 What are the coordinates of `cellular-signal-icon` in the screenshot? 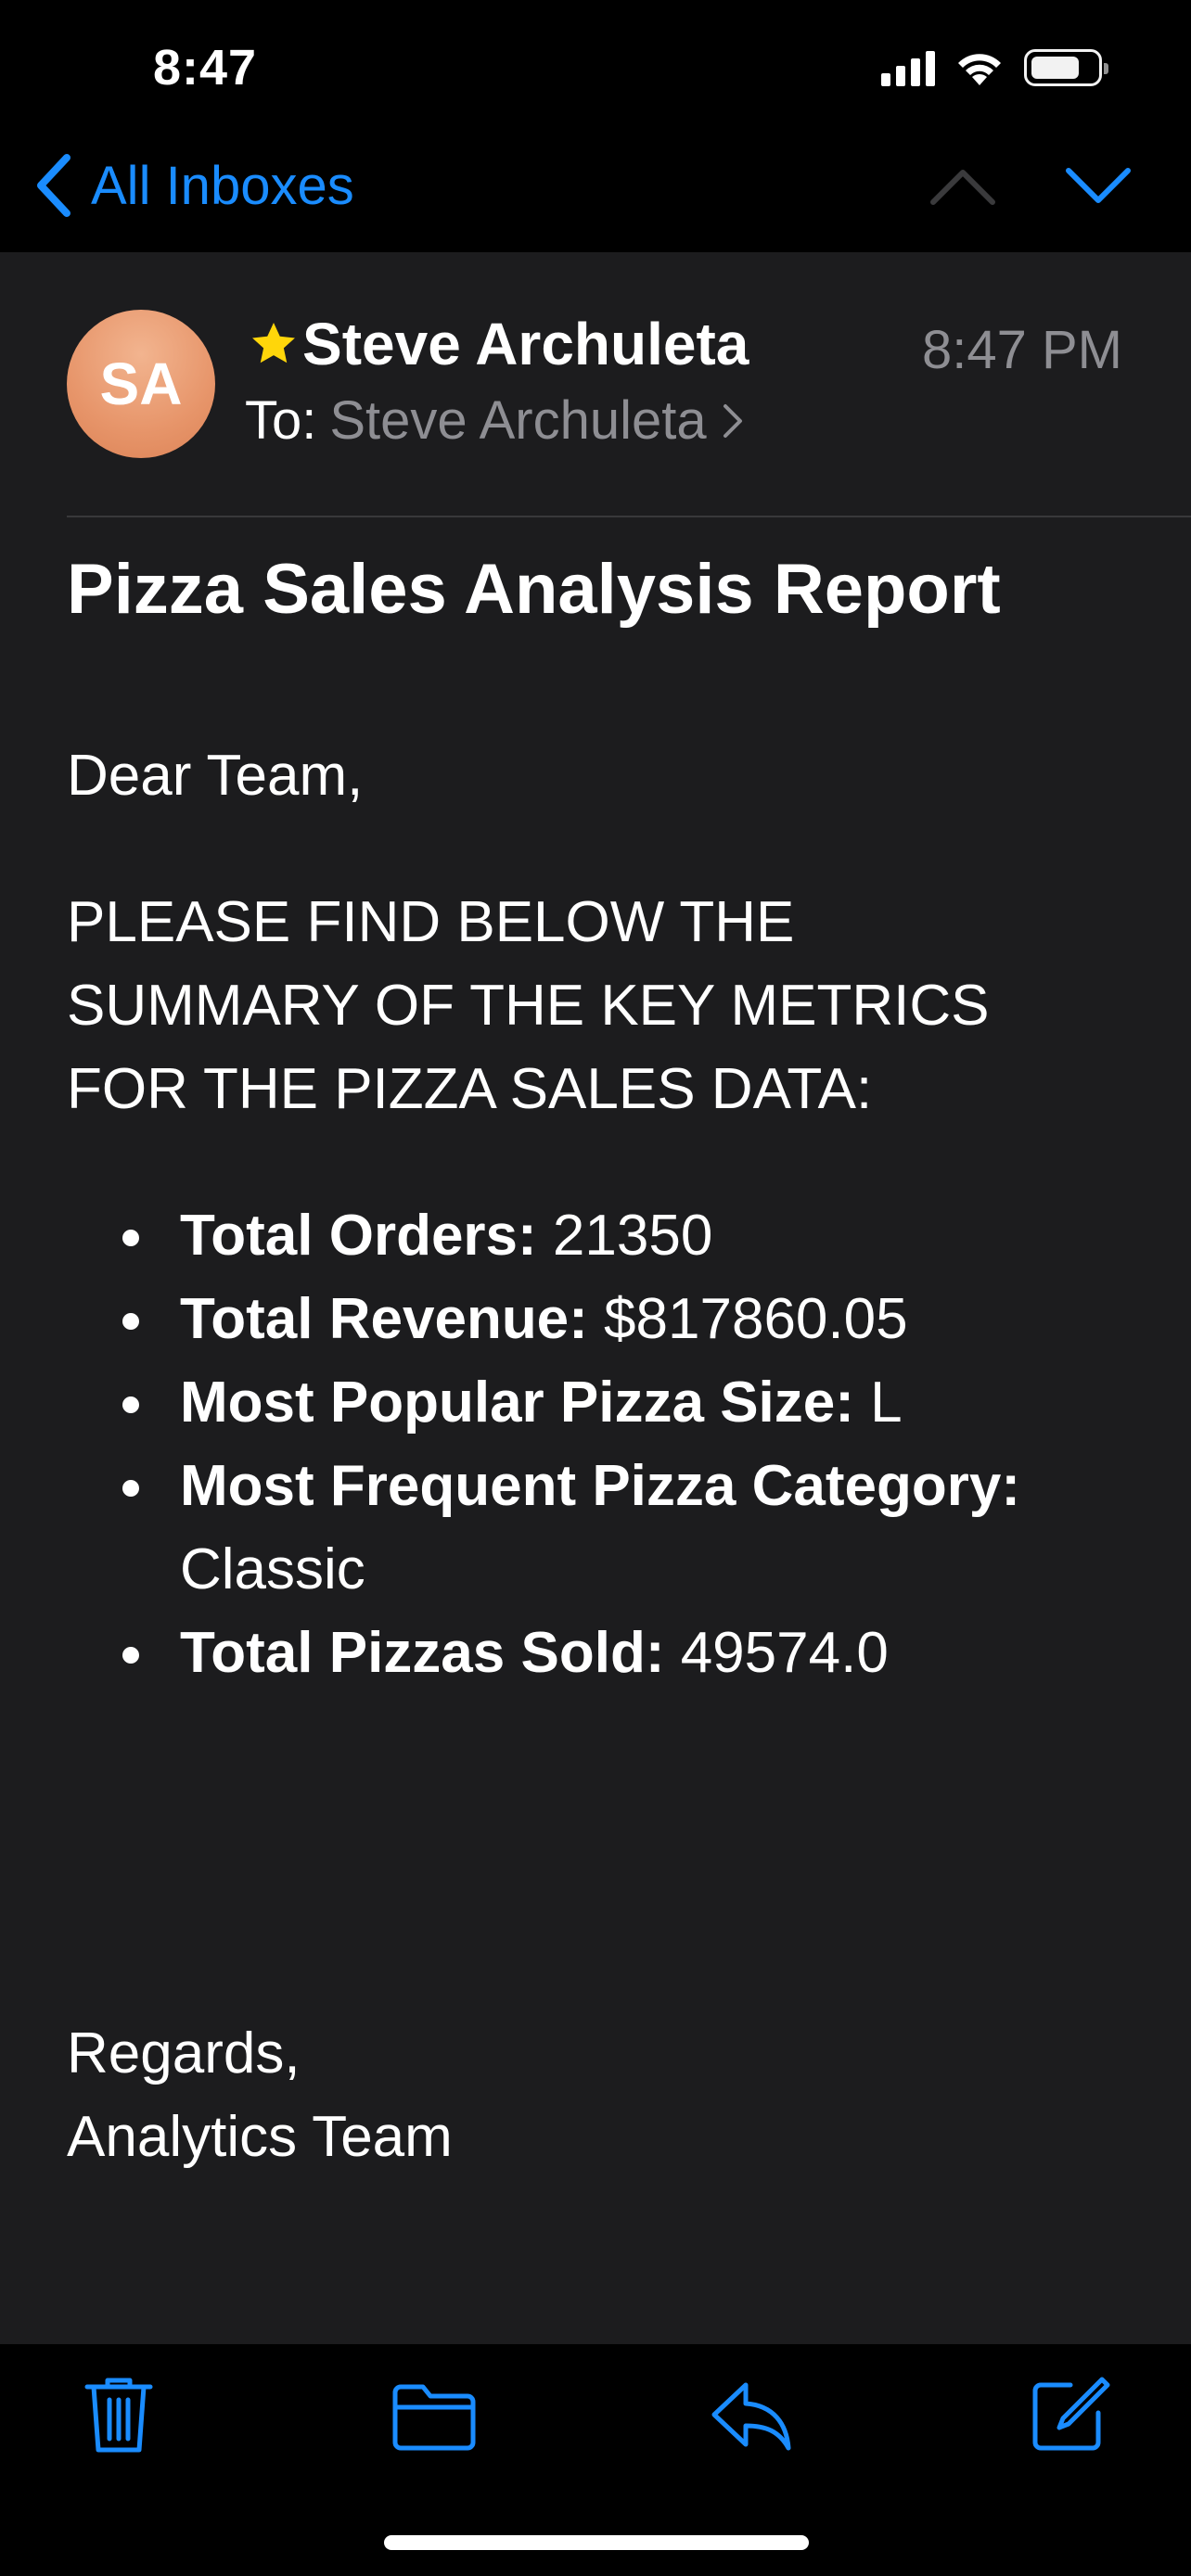 It's located at (908, 67).